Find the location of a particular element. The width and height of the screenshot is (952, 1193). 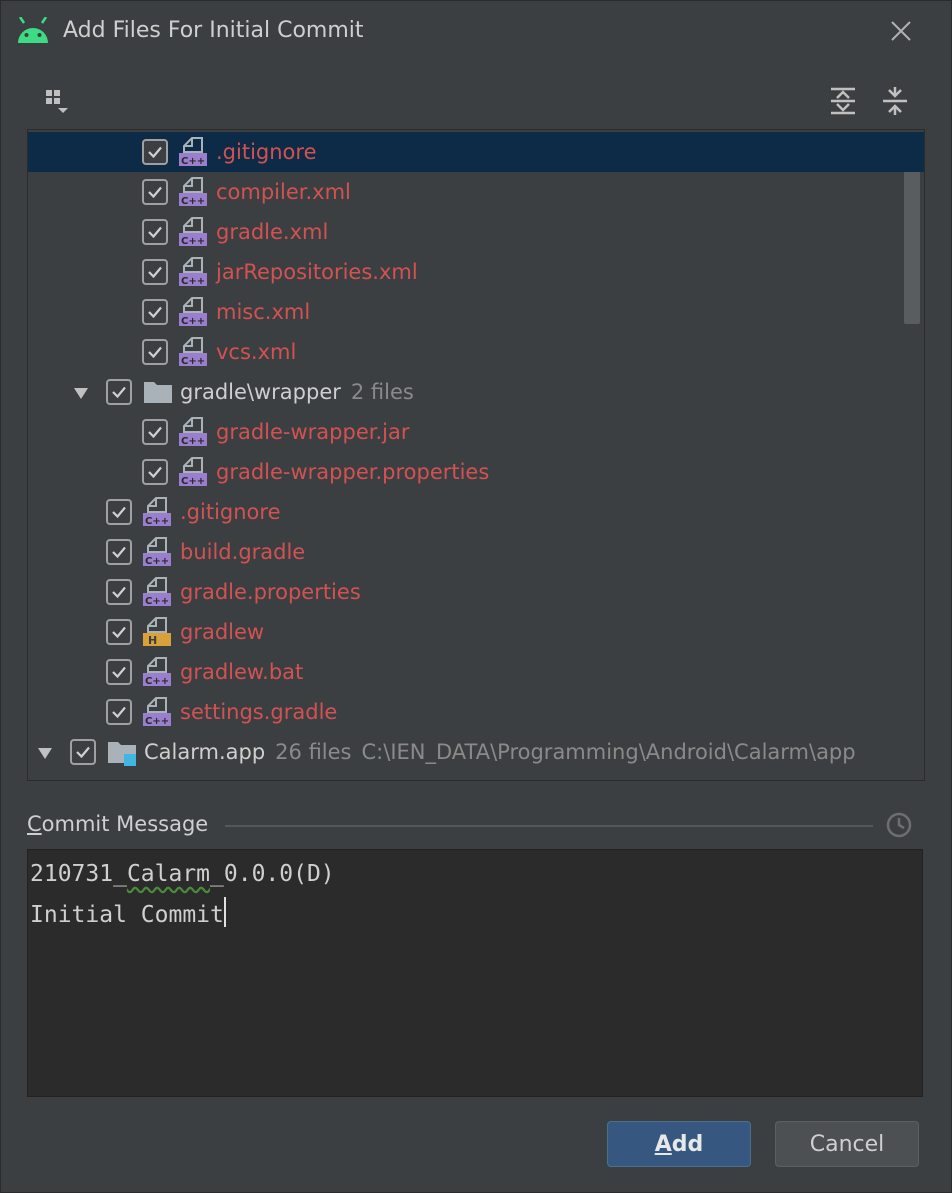

tree-file-row: C++ jarRepositories.xml is located at coordinates (464, 272).